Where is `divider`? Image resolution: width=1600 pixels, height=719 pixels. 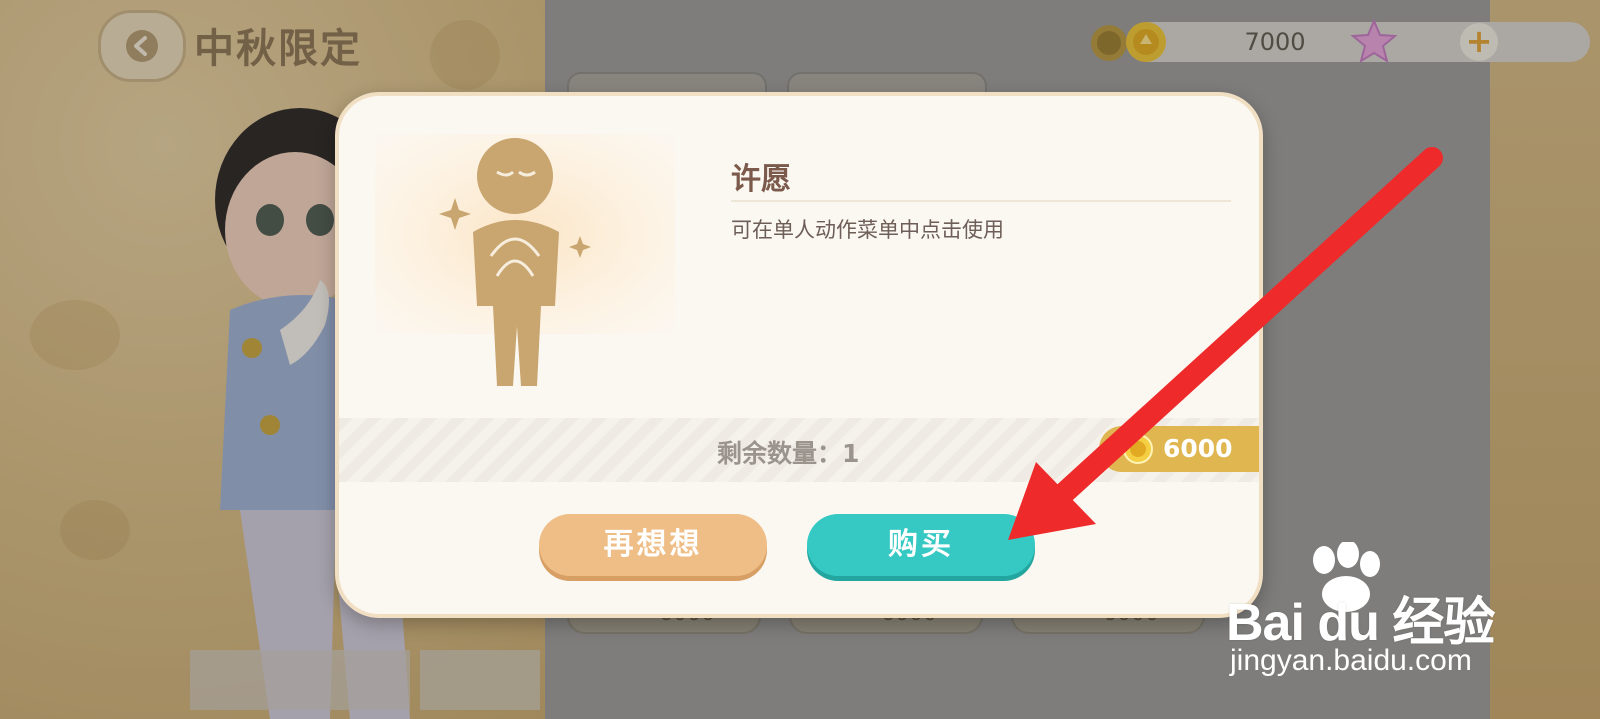
divider is located at coordinates (981, 201).